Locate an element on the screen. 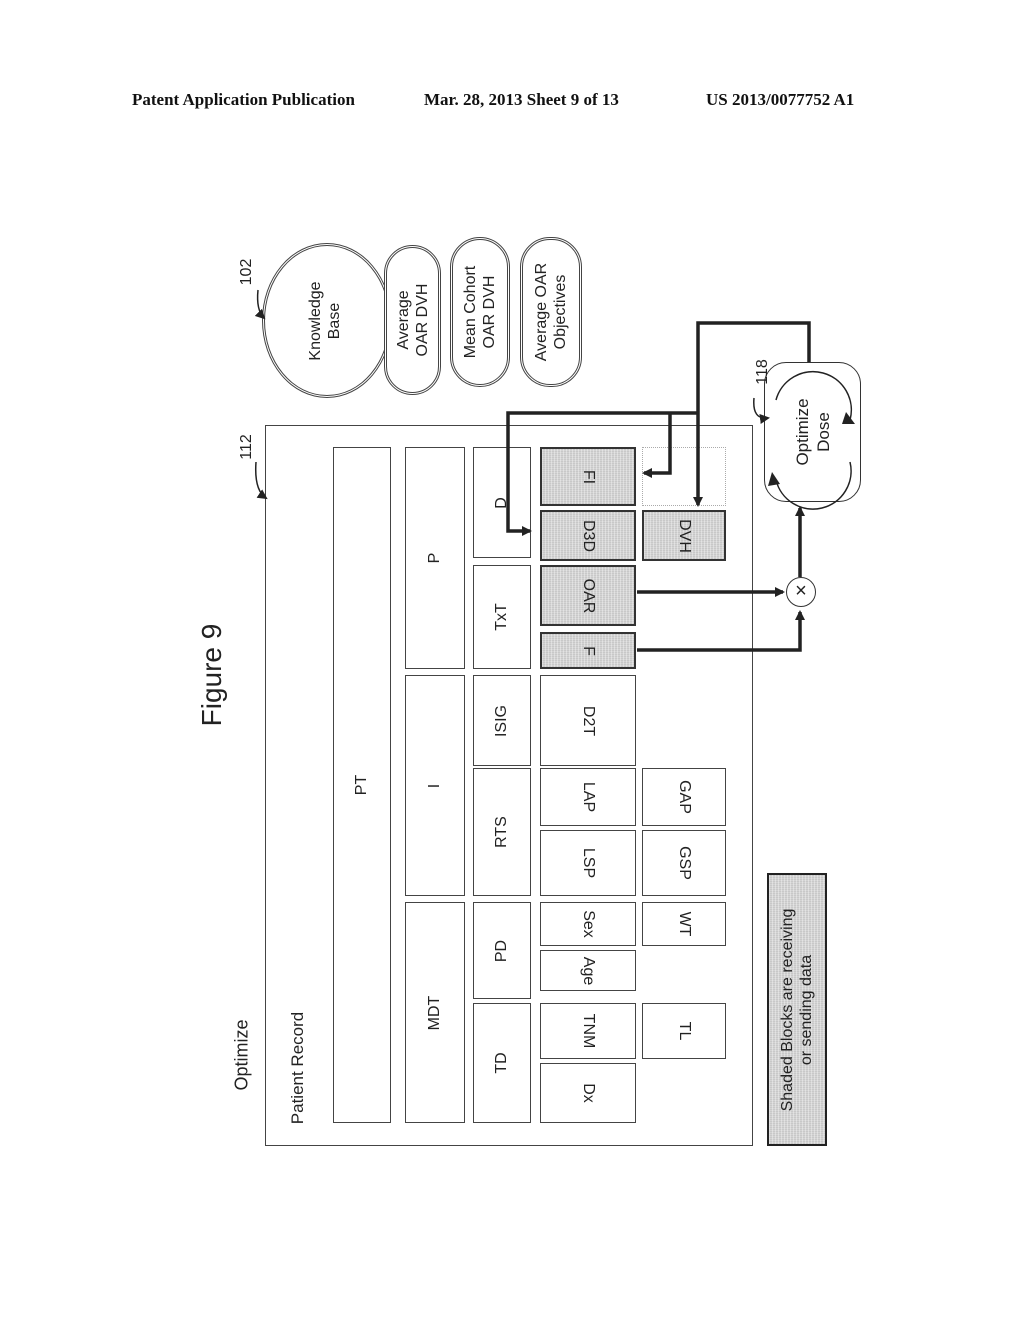 The image size is (1024, 1320). rotate-arrow-top is located at coordinates (814, 395).